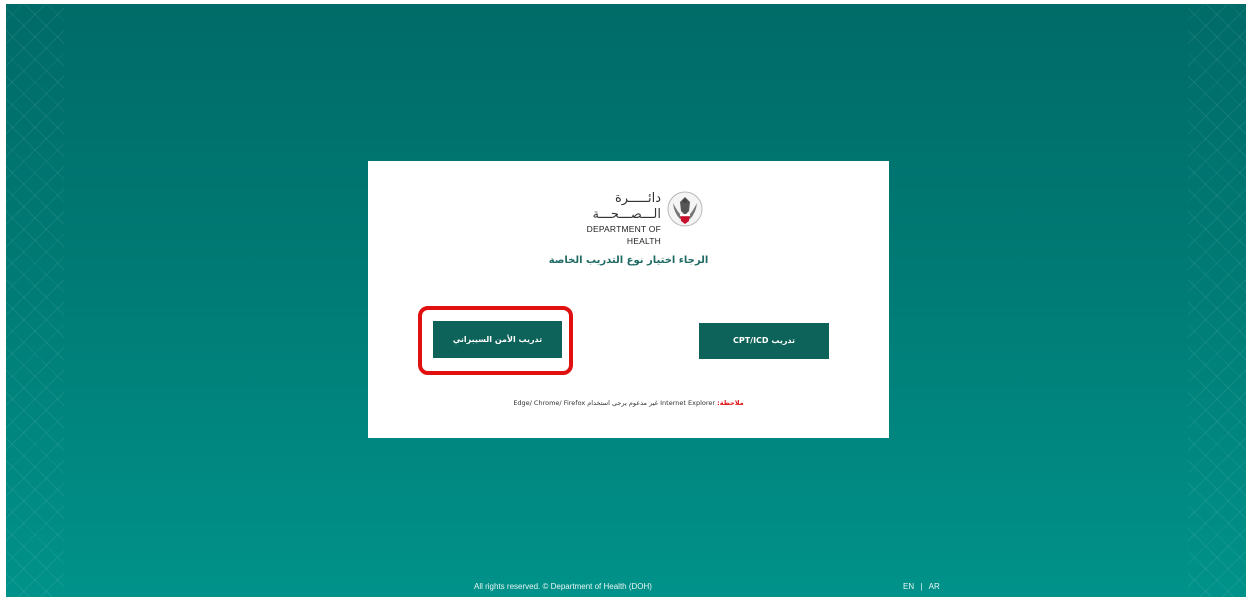 This screenshot has width=1252, height=597. What do you see at coordinates (1217, 300) in the screenshot?
I see `decorative-pattern-right` at bounding box center [1217, 300].